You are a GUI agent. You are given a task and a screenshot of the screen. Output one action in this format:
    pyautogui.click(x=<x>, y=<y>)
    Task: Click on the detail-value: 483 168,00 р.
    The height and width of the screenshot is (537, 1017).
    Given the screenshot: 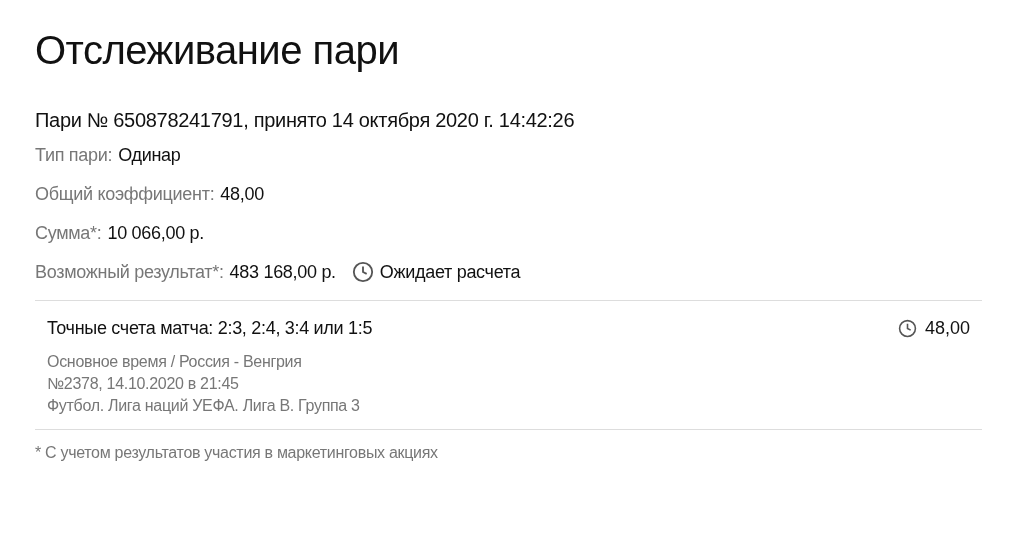 What is the action you would take?
    pyautogui.click(x=282, y=272)
    